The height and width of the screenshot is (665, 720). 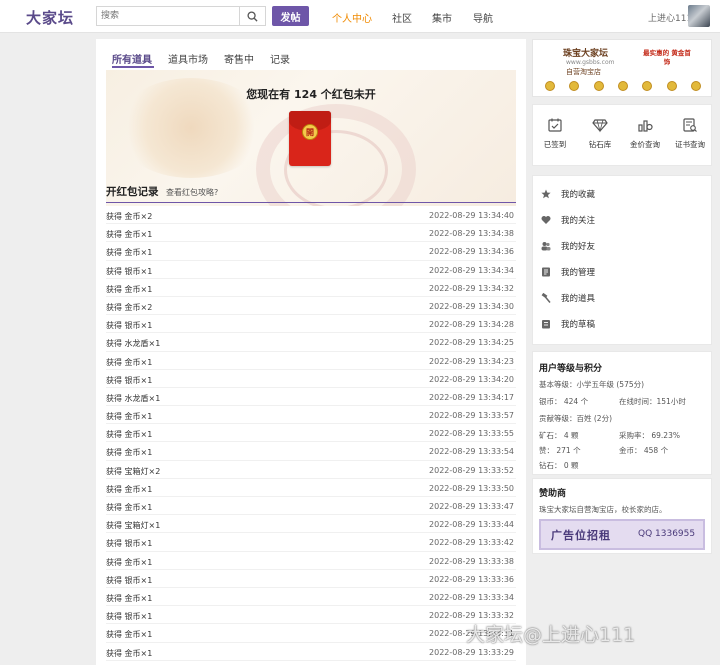 I want to click on quick-gold-price: 金价查询, so click(x=645, y=133).